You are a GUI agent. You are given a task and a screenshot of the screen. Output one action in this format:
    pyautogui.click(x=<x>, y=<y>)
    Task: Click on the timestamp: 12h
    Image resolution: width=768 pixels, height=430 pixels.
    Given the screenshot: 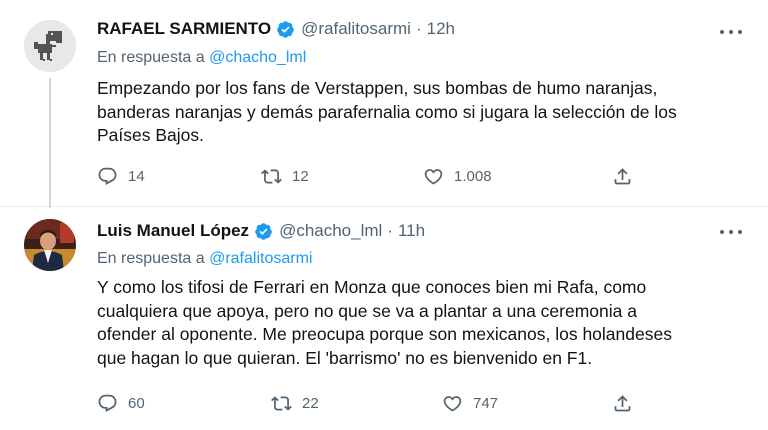 What is the action you would take?
    pyautogui.click(x=441, y=29)
    